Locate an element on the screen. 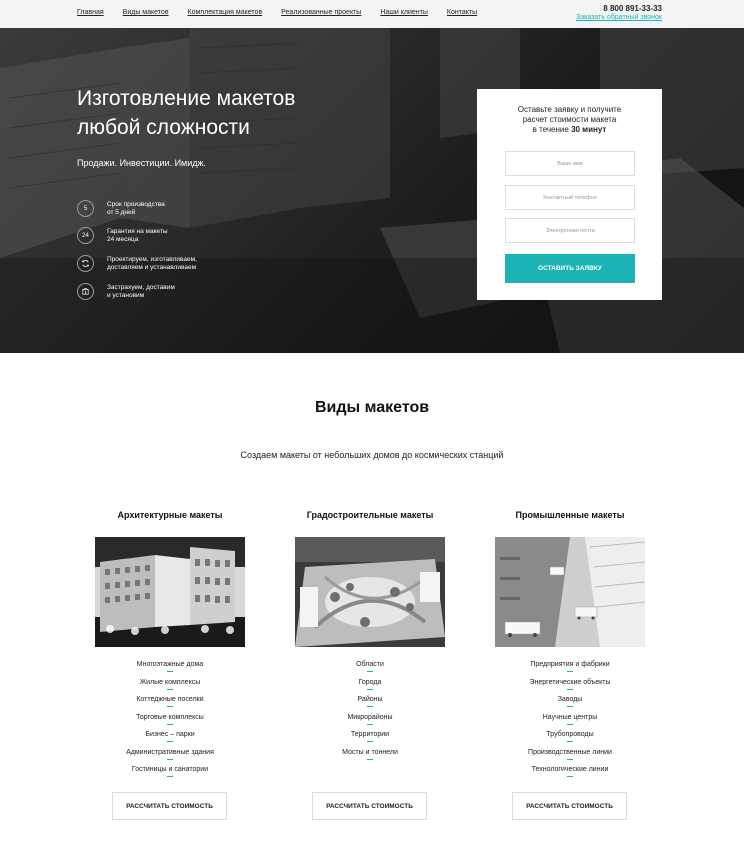 The image size is (744, 857). submit-button: ОСТАВИТЬ ЗАЯВКУ is located at coordinates (570, 268).